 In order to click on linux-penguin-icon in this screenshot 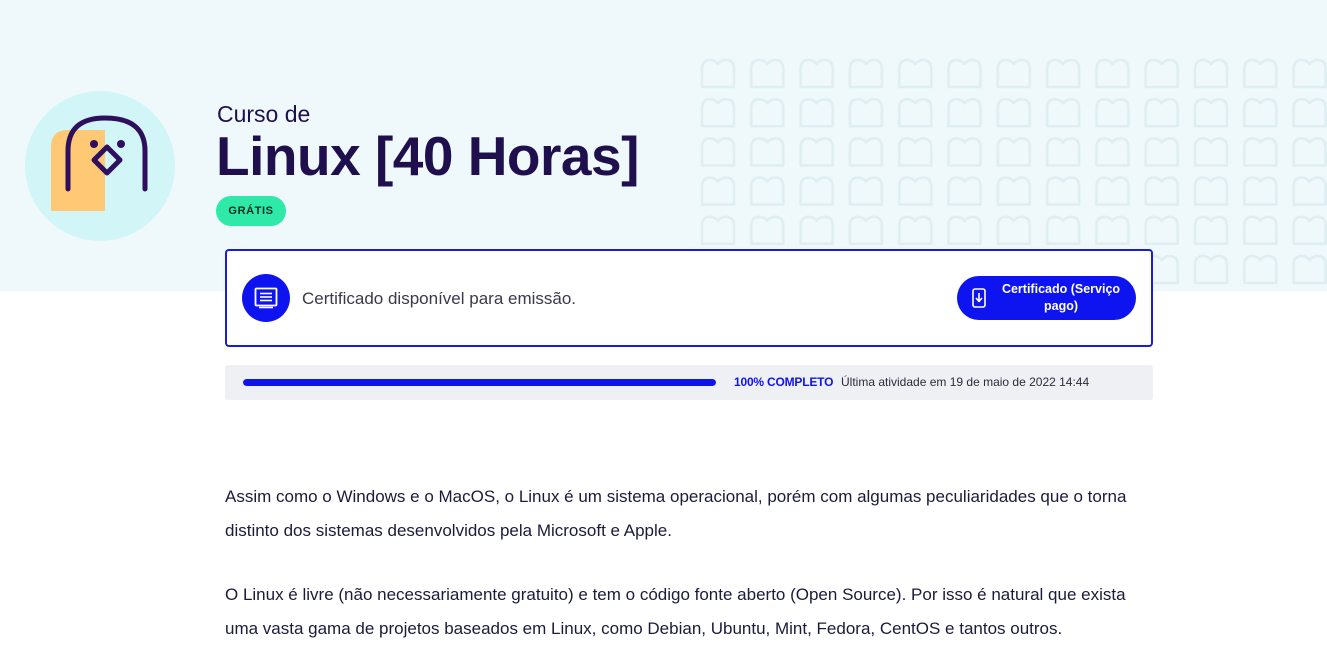, I will do `click(99, 163)`.